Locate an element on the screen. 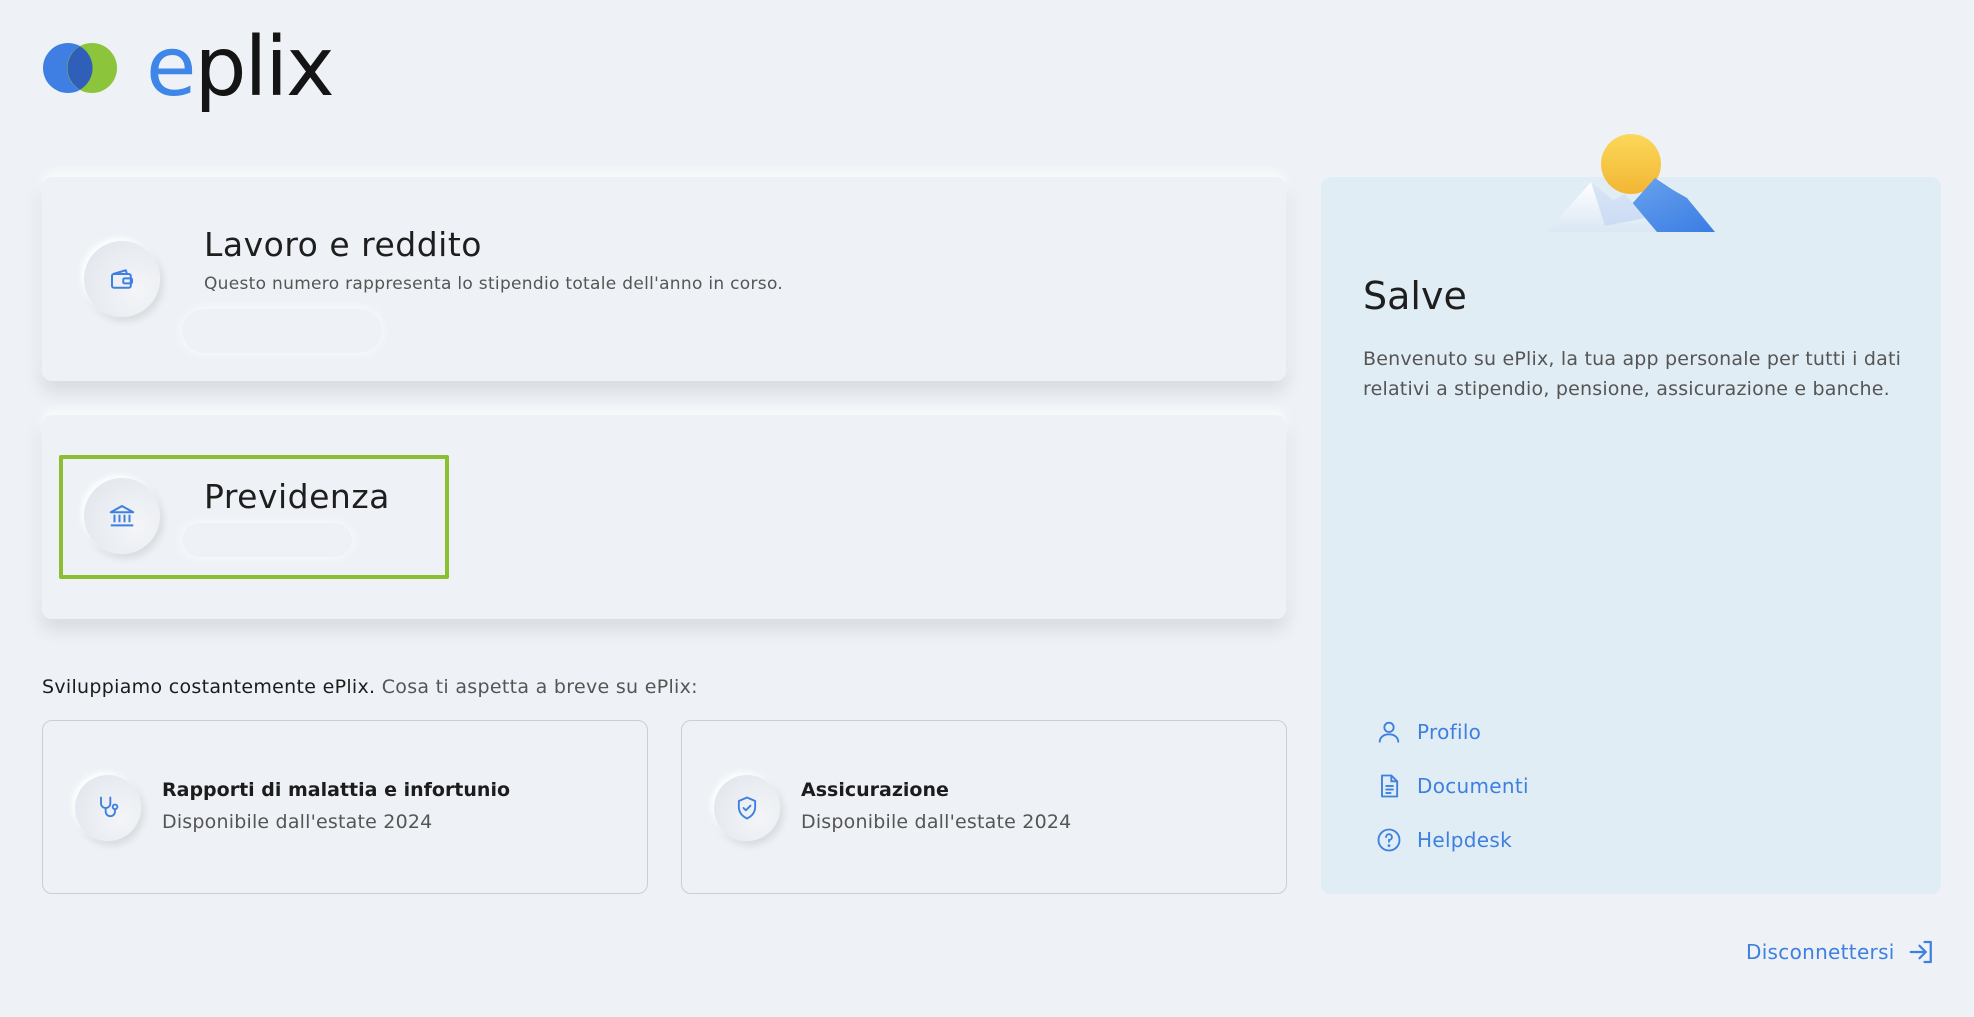 The image size is (1974, 1017). pension-title: Previdenza is located at coordinates (297, 496).